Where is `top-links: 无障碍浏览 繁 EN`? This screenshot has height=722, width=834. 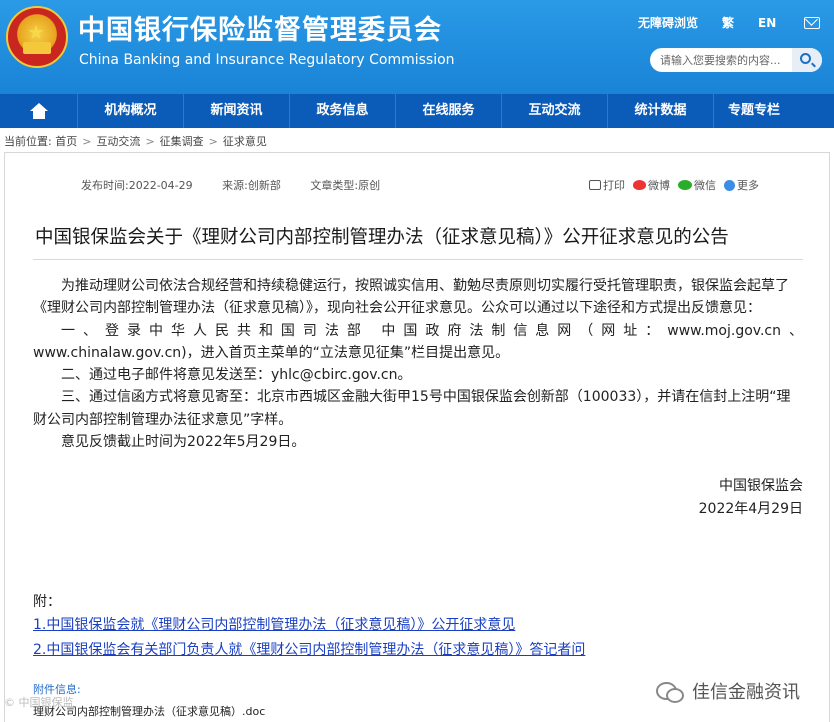
top-links: 无障碍浏览 繁 EN is located at coordinates (729, 22).